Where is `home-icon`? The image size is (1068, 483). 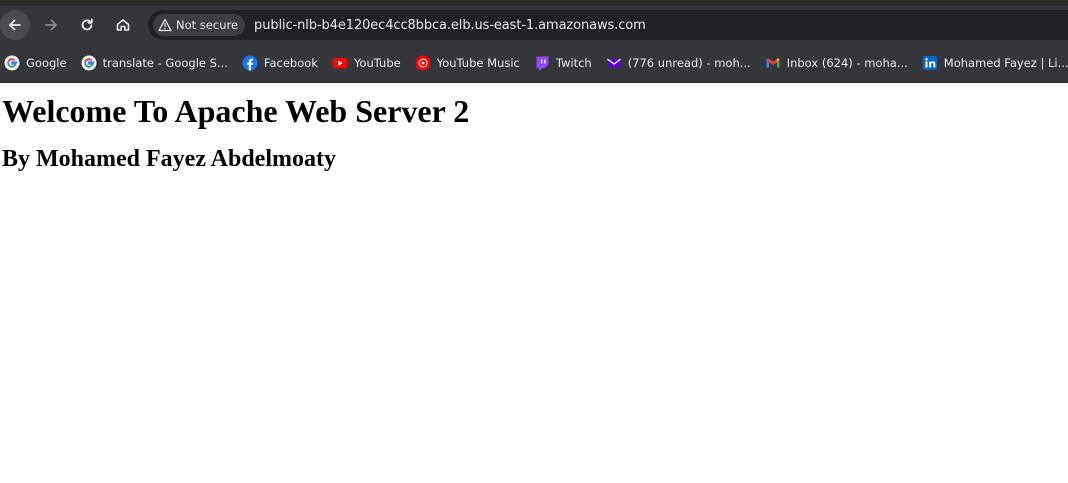
home-icon is located at coordinates (123, 25).